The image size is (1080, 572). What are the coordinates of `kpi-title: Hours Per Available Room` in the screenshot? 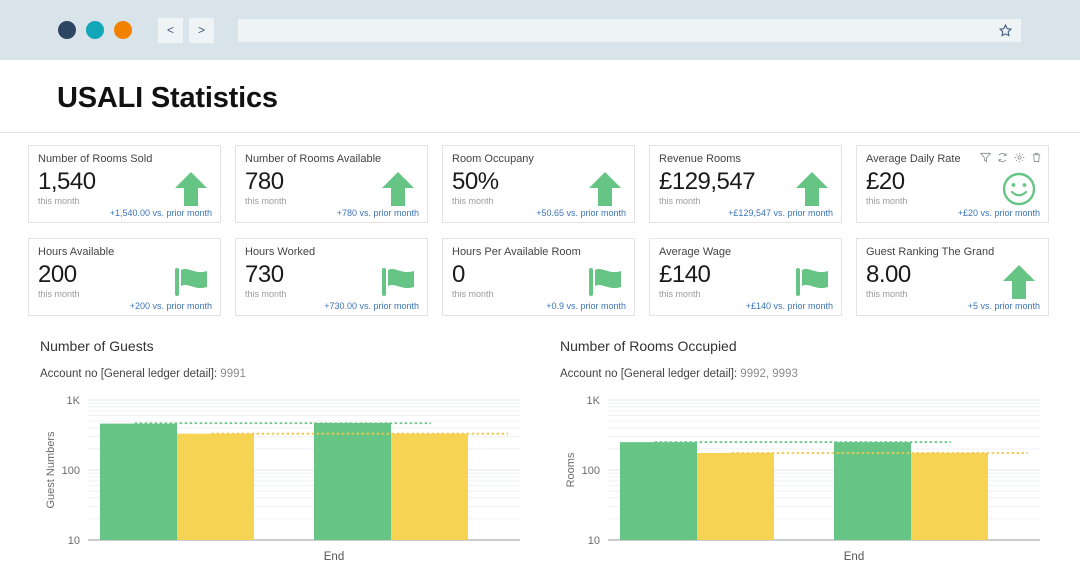 It's located at (516, 252).